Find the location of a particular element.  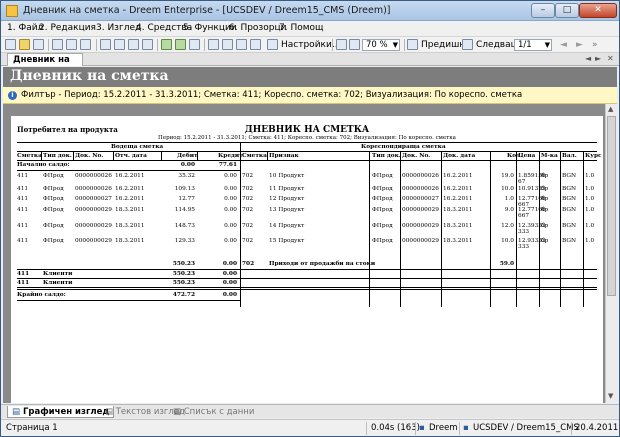

table-cell-cno: 0000000029 is located at coordinates (420, 226).